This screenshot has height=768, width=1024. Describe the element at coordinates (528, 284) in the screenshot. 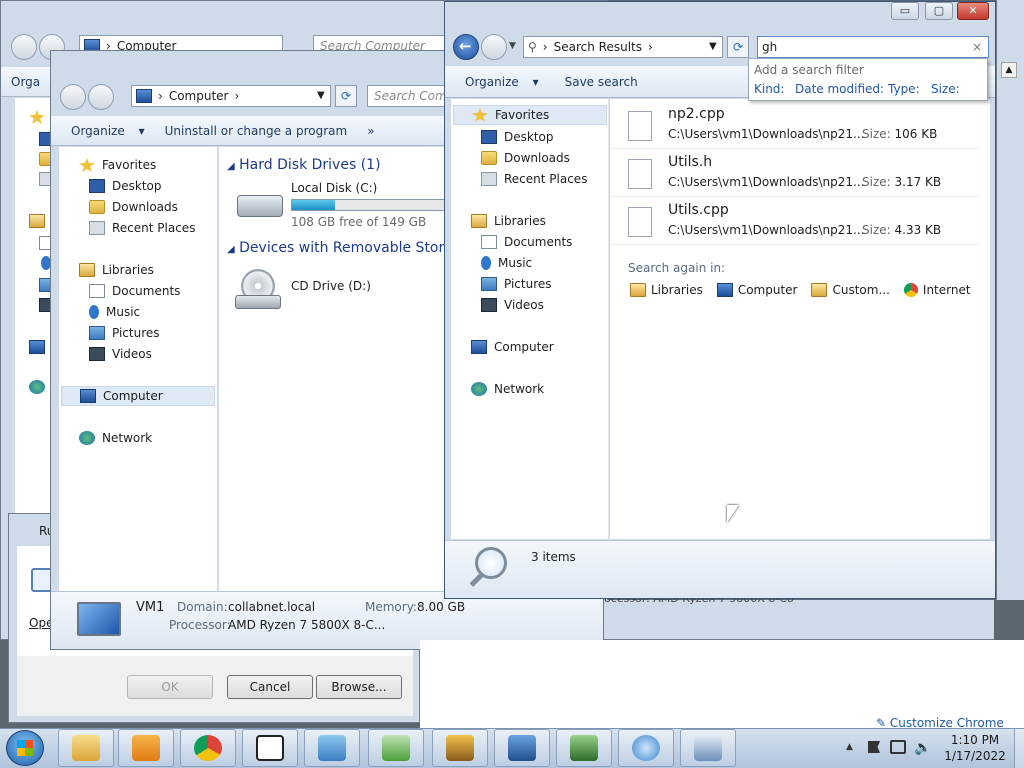

I see `nav-label: Pictures` at that location.